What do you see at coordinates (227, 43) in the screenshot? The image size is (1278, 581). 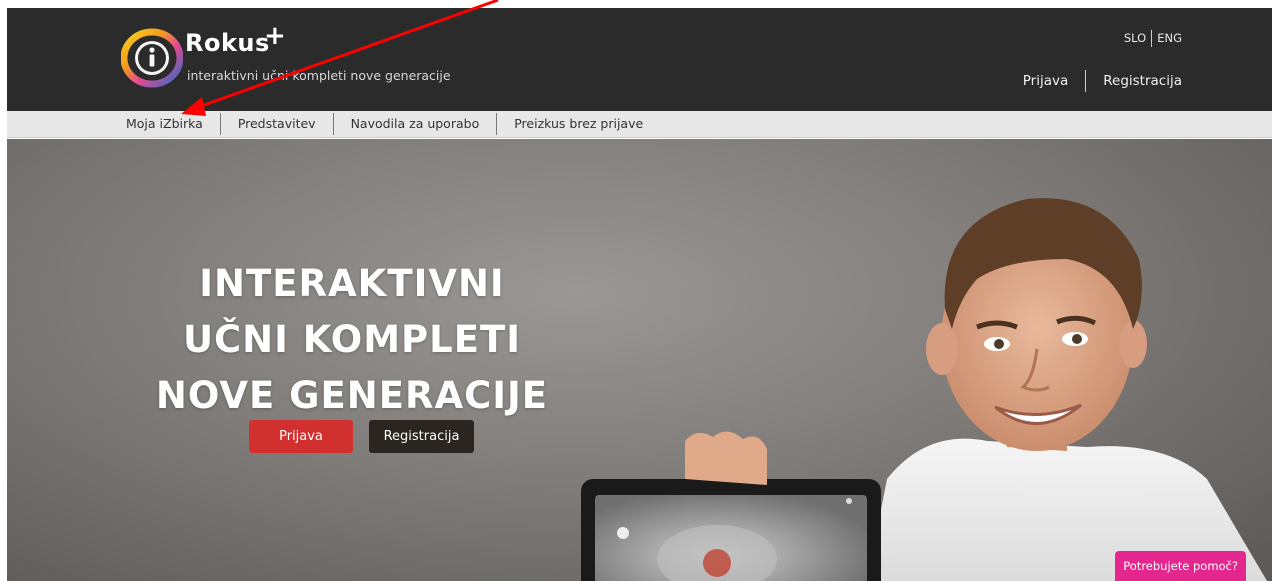 I see `brand-name: Rokus` at bounding box center [227, 43].